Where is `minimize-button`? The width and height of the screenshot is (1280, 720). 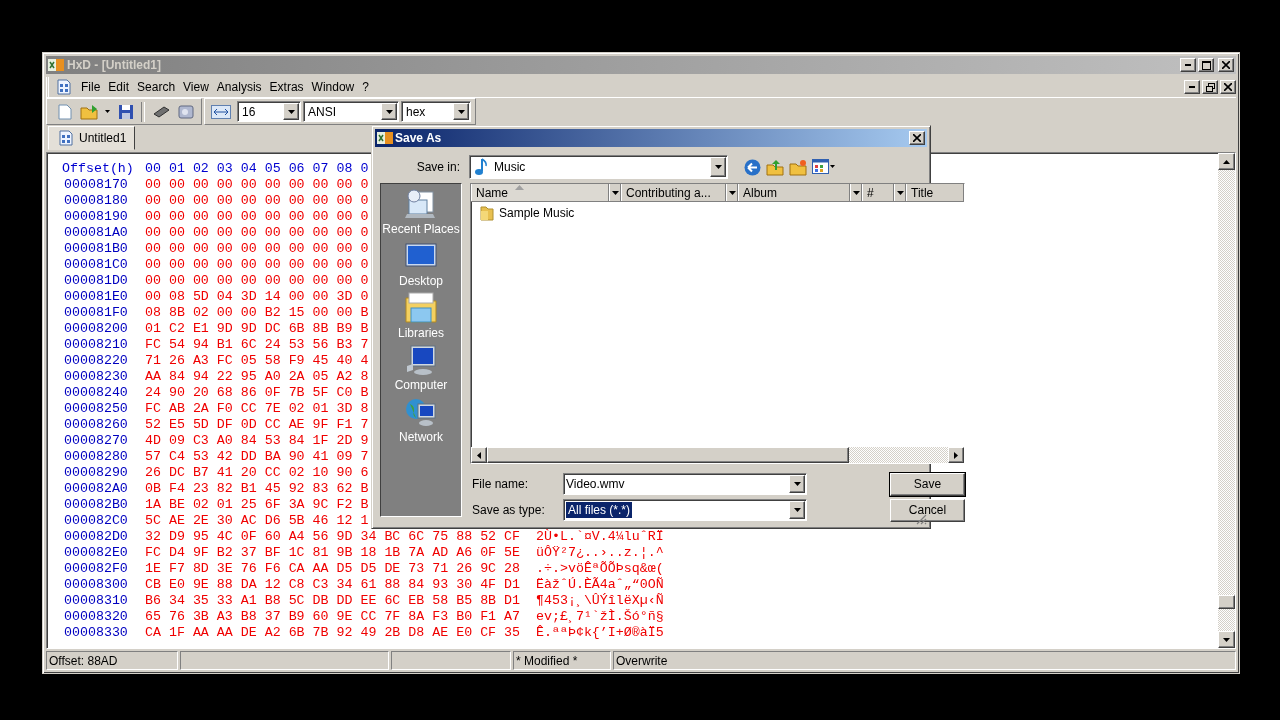
minimize-button is located at coordinates (1188, 65).